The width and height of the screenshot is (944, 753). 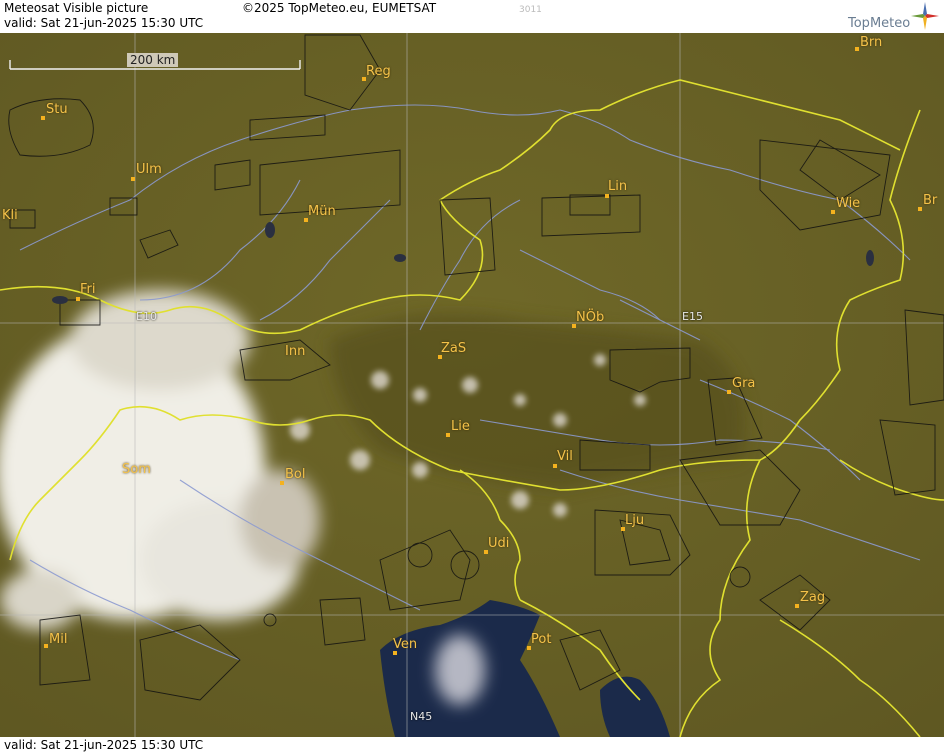 What do you see at coordinates (58, 639) in the screenshot?
I see `city-label-mil: Mil` at bounding box center [58, 639].